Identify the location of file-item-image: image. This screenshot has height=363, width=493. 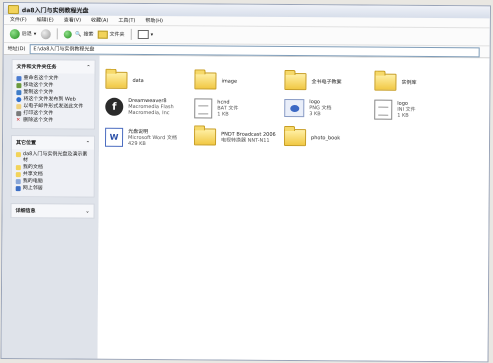
(216, 81).